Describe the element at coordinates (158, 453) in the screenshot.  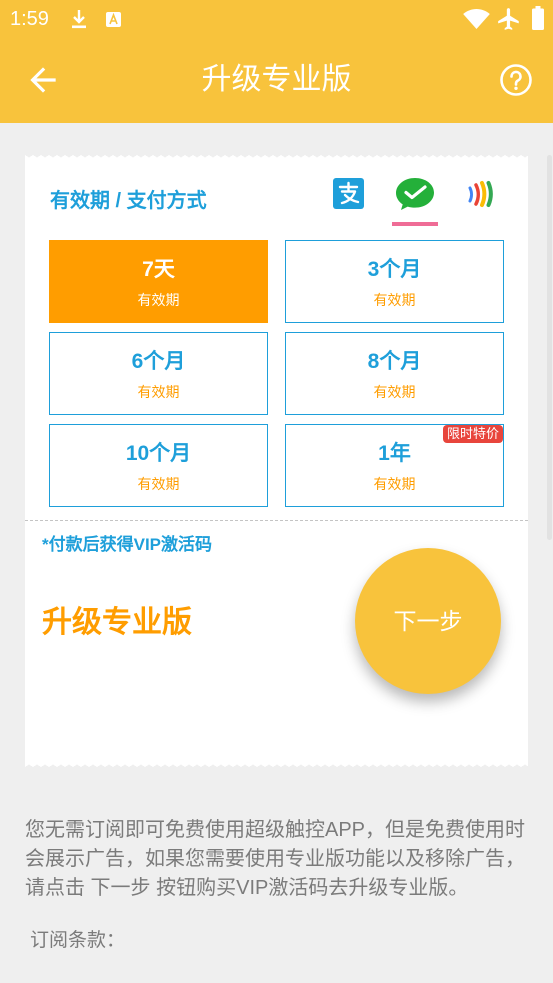
I see `plan-duration: 10个月` at that location.